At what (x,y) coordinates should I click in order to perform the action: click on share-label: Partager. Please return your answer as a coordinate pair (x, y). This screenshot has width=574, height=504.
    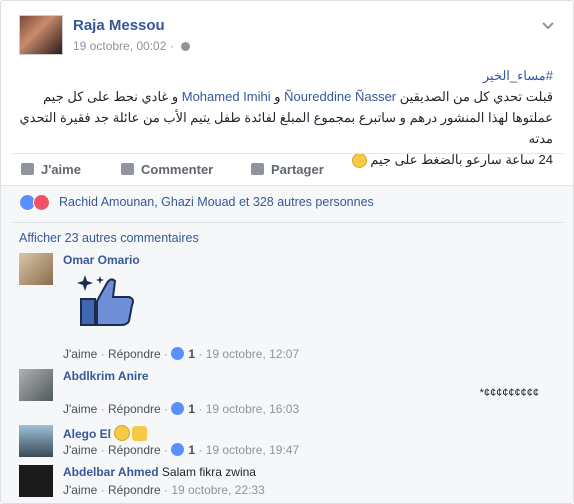
    Looking at the image, I should click on (297, 169).